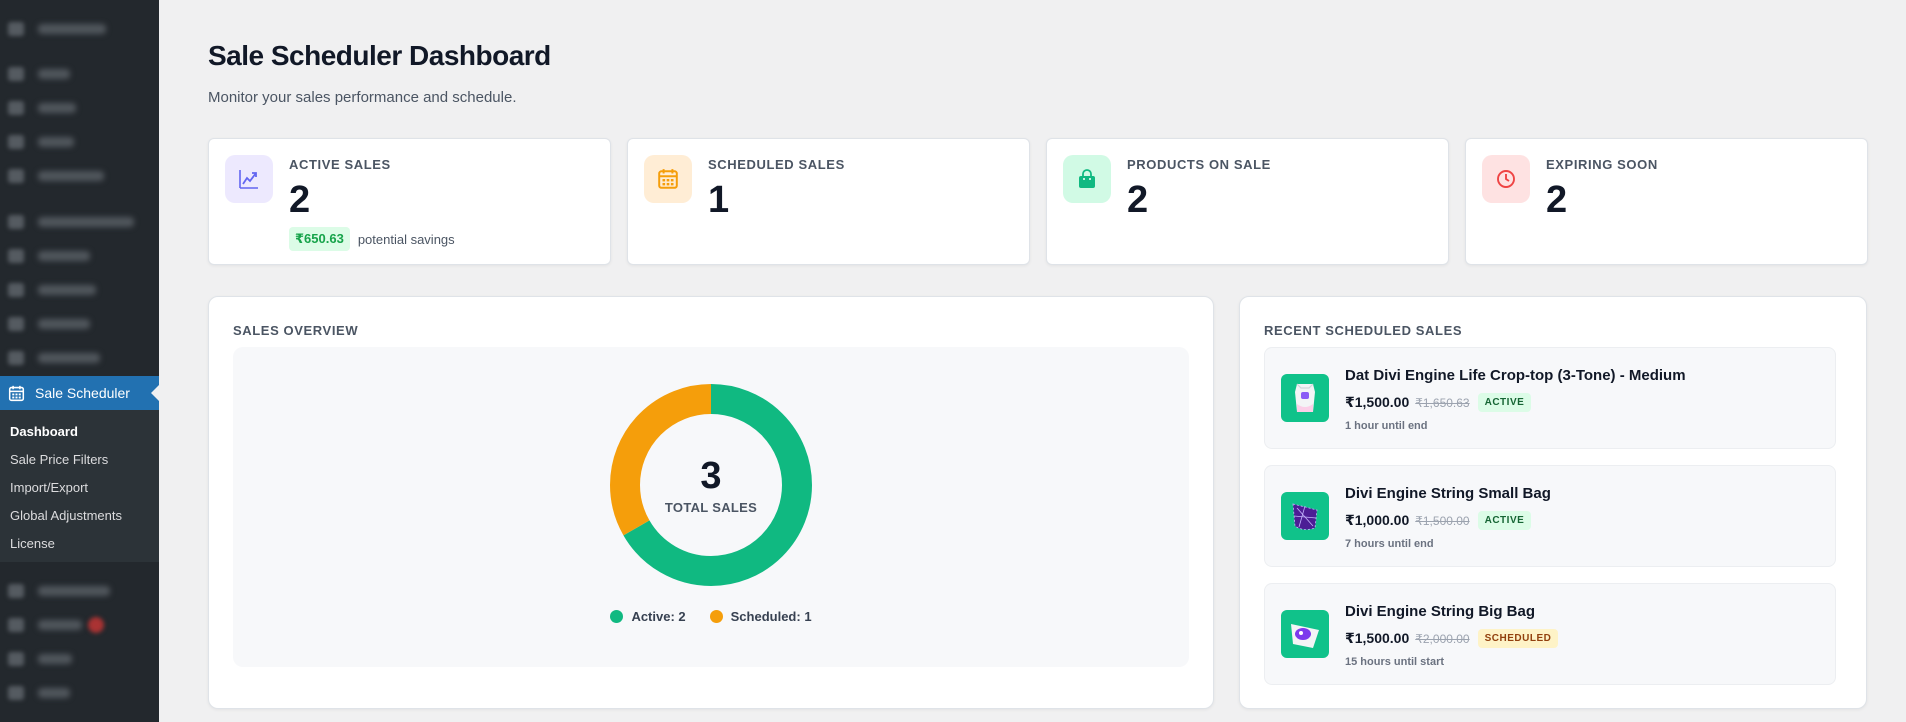 Image resolution: width=1906 pixels, height=722 pixels. I want to click on sidebar-item-woocommerce, so click(79, 222).